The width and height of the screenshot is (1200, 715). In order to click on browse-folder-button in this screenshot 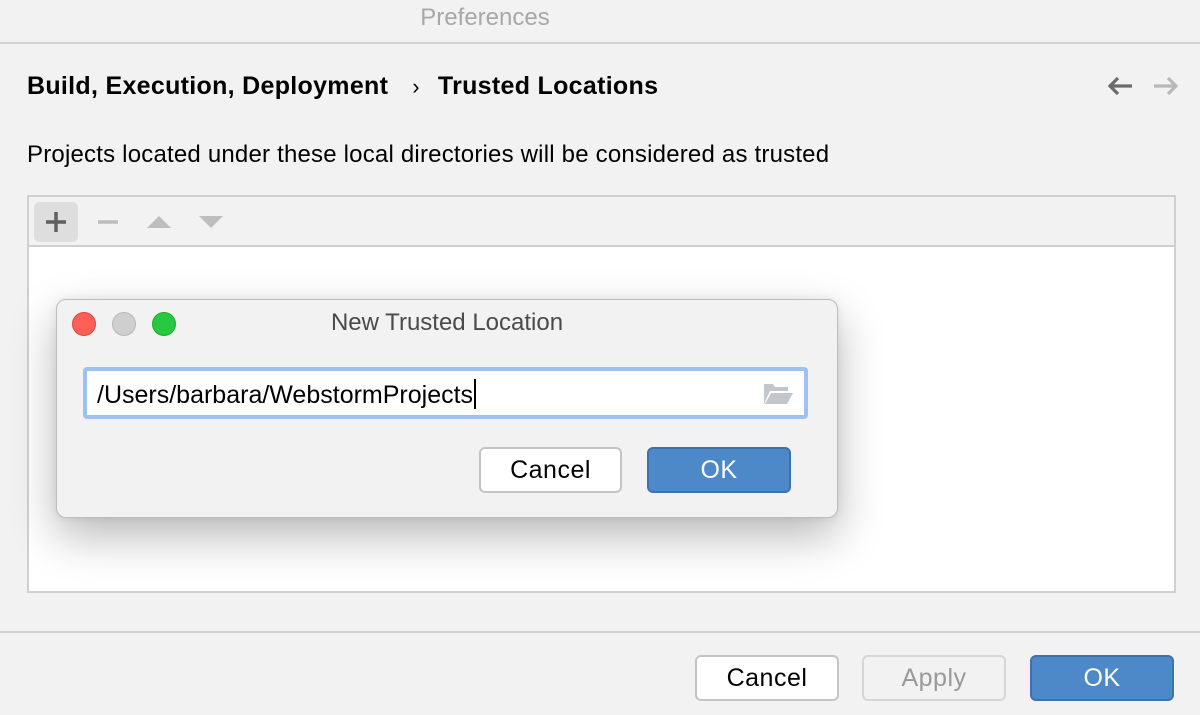, I will do `click(778, 396)`.